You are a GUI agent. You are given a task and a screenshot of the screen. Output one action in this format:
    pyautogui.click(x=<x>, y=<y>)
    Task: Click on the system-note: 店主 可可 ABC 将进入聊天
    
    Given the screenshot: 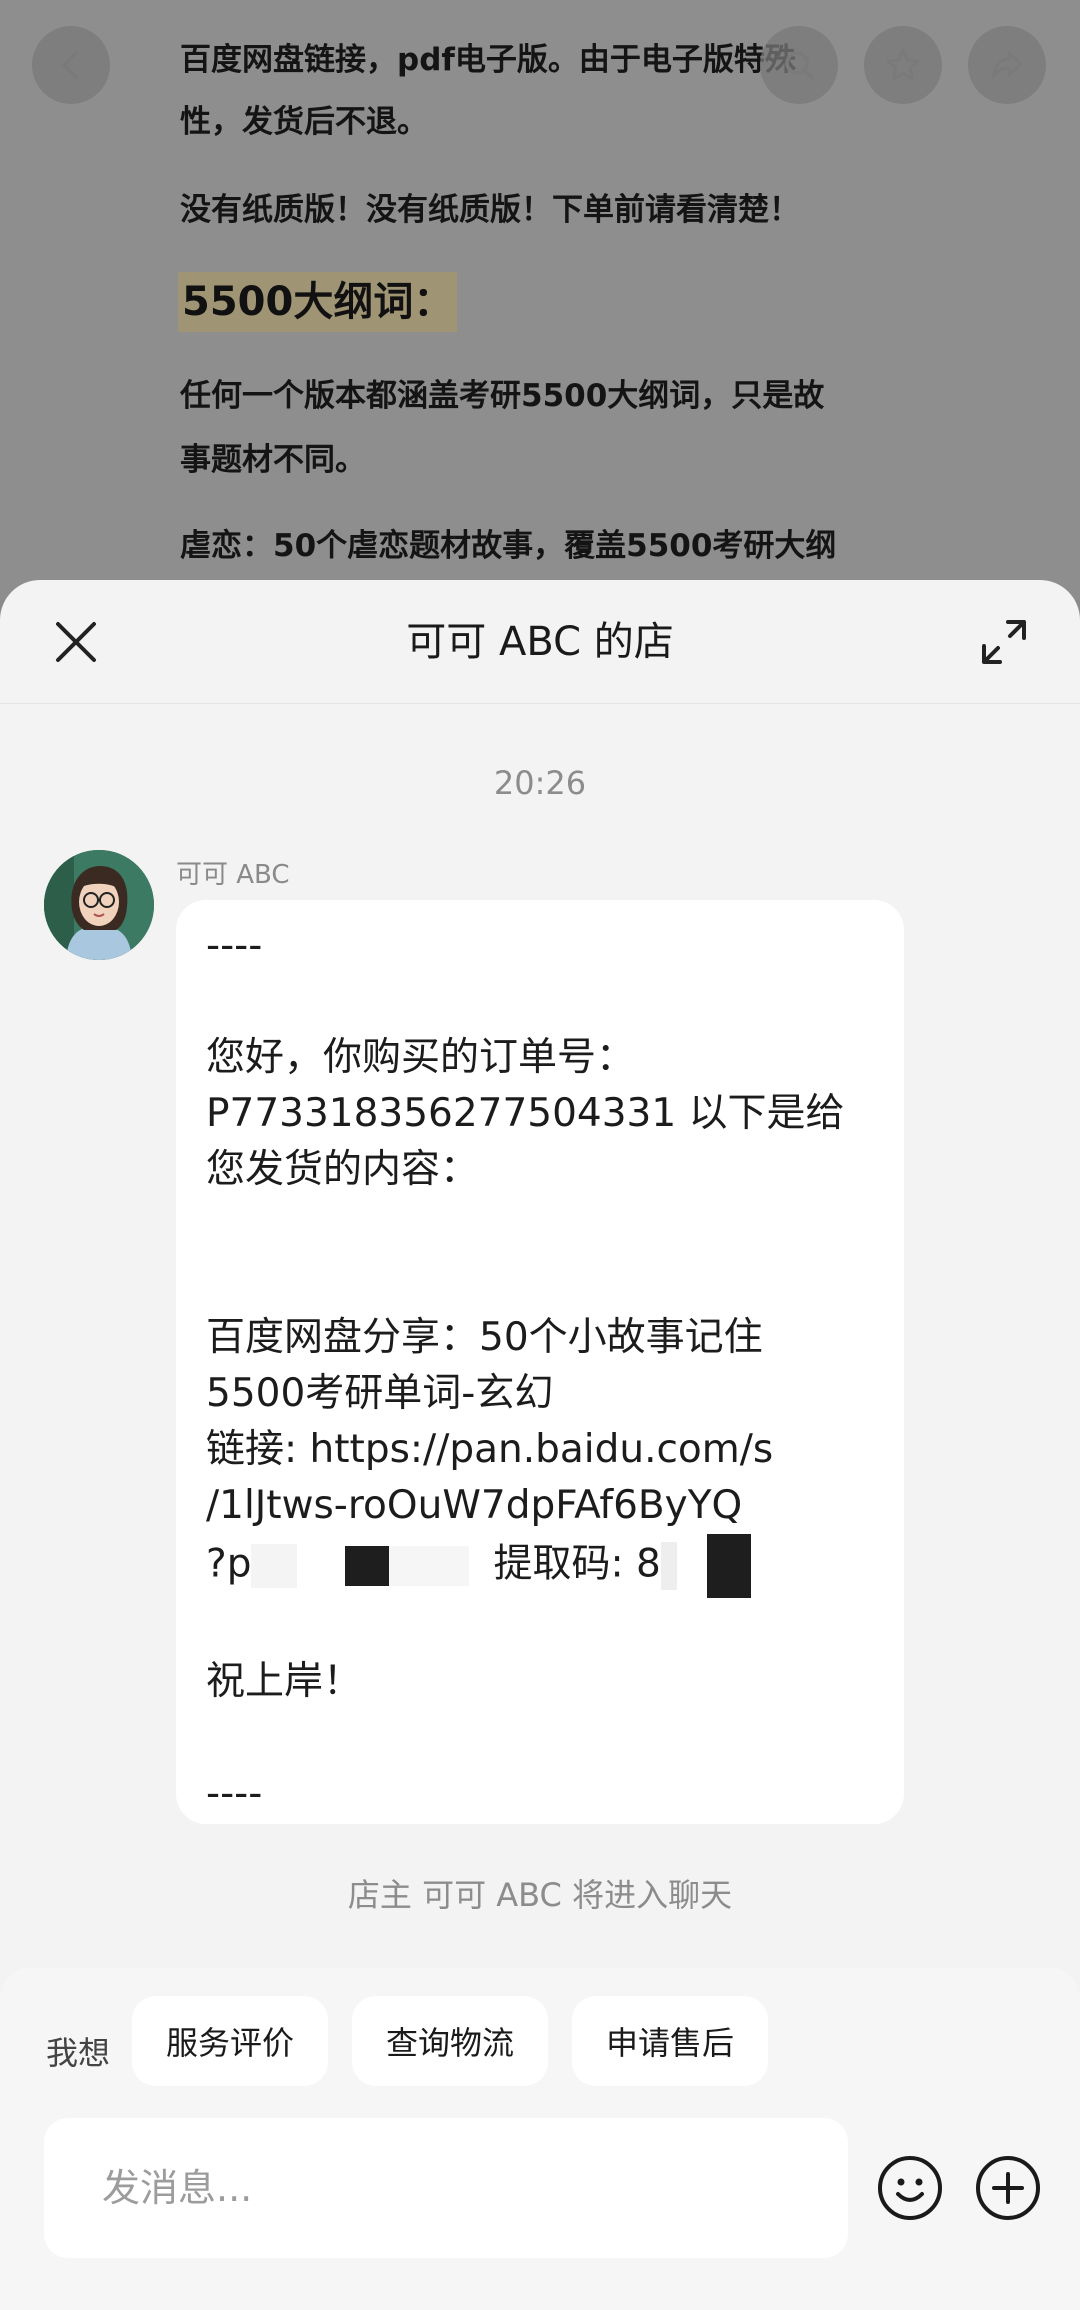 What is the action you would take?
    pyautogui.click(x=540, y=1895)
    